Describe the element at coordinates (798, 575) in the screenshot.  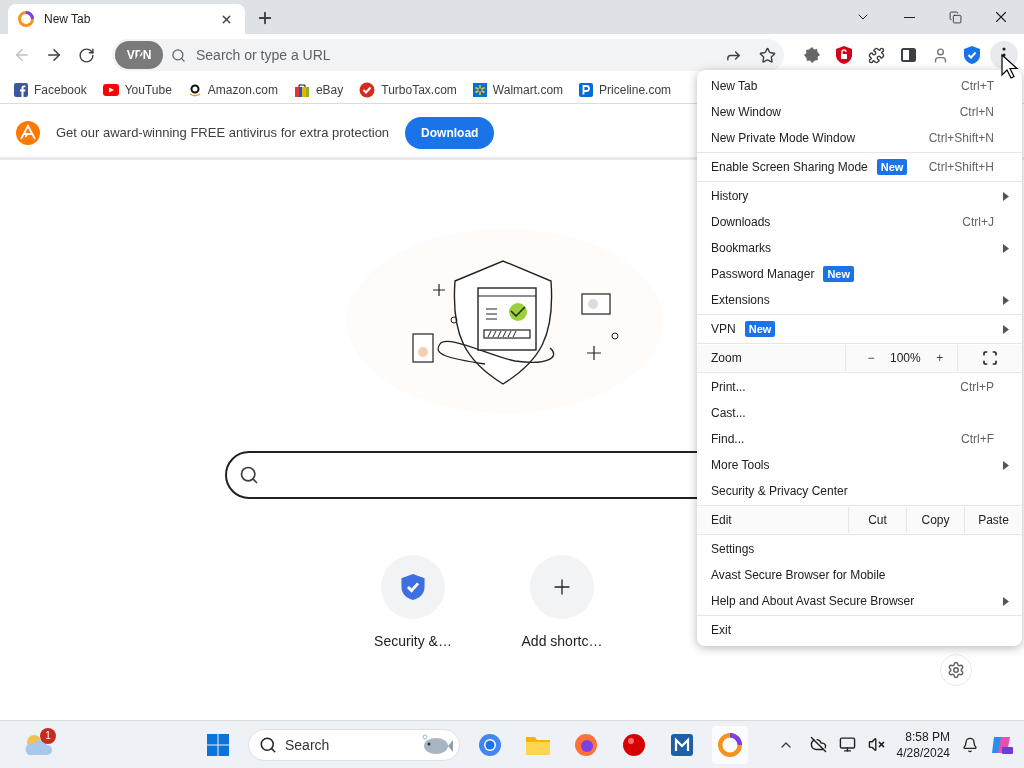
I see `menu-item-label: Avast Secure Browser for Mobile` at that location.